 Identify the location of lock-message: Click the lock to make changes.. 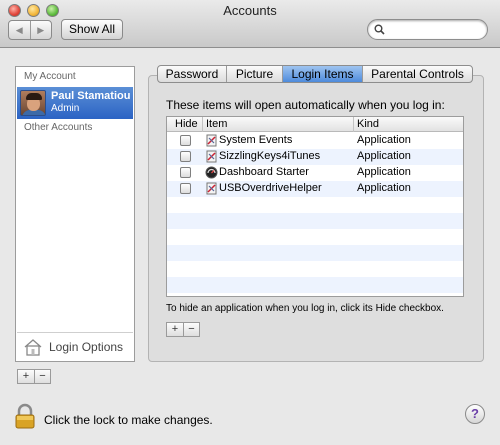
(128, 420).